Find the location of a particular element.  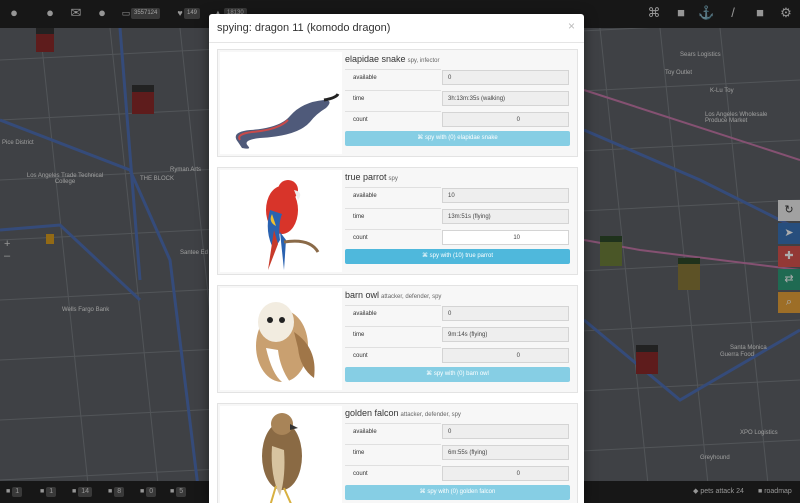

spy-button: ⌘ spy with (0) elapidae snake is located at coordinates (457, 138).